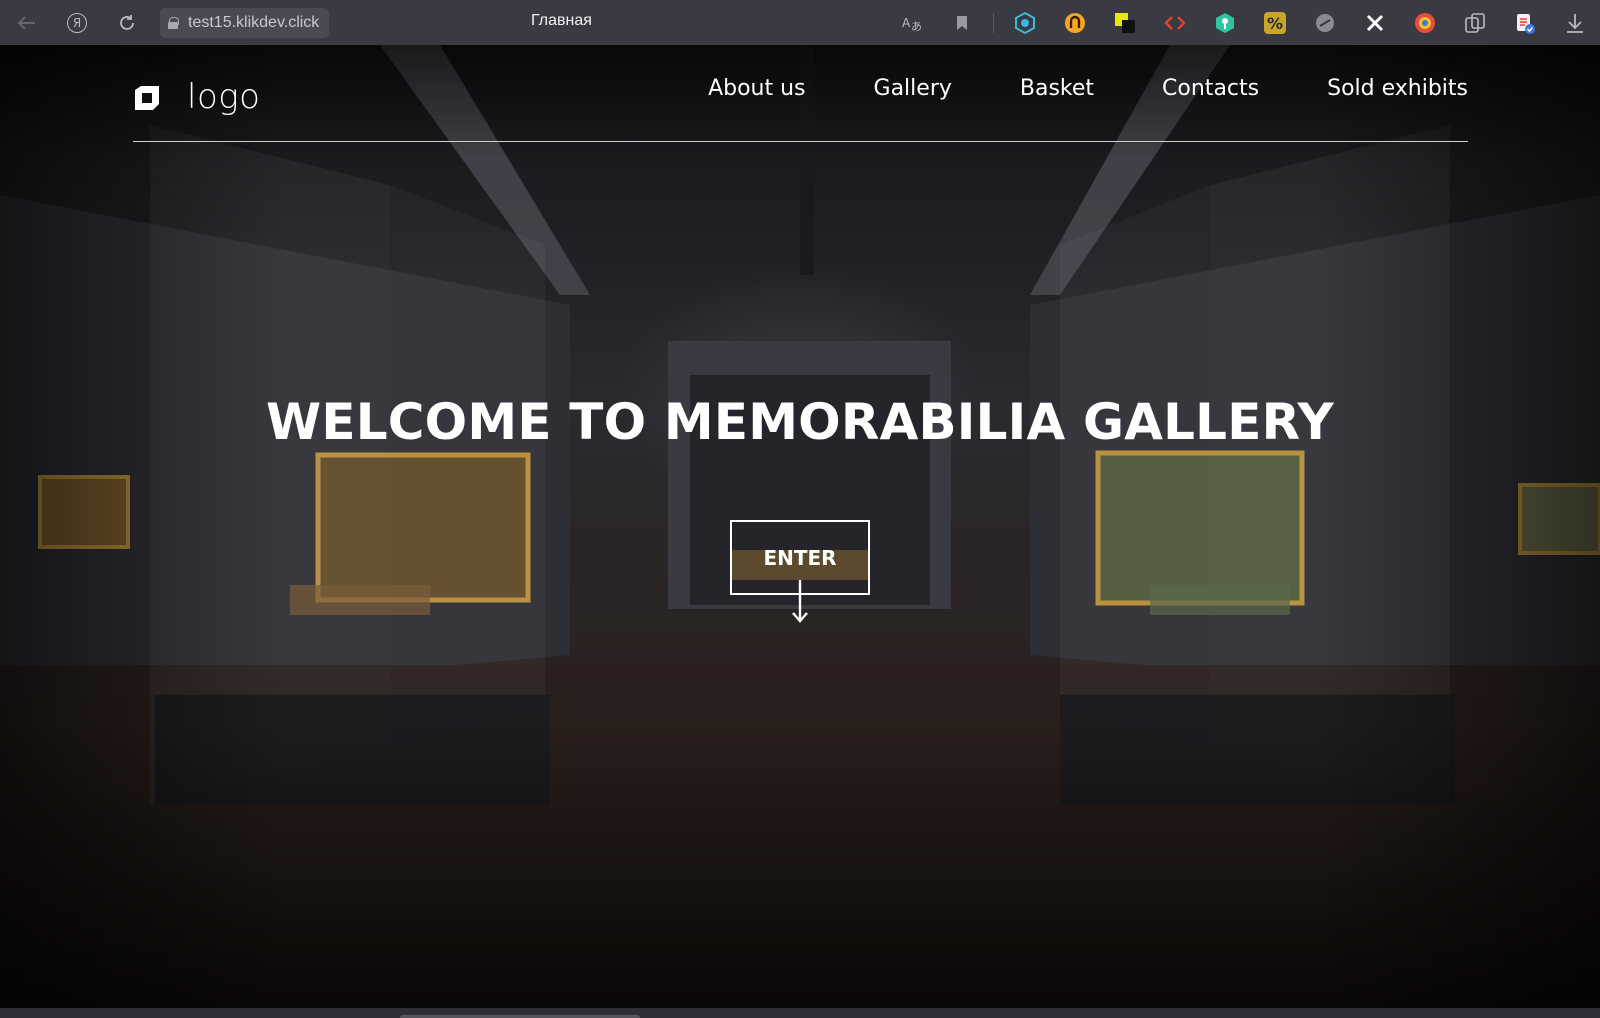  I want to click on bookmark-icon, so click(962, 22).